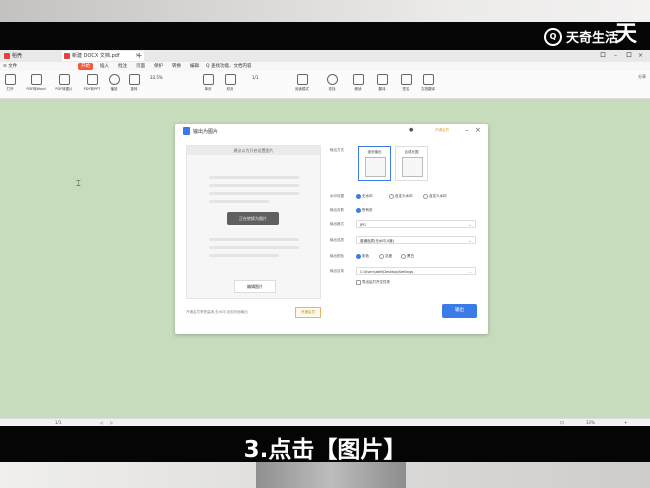 The image size is (650, 488). I want to click on watermark-text: 天奇生活, so click(592, 38).